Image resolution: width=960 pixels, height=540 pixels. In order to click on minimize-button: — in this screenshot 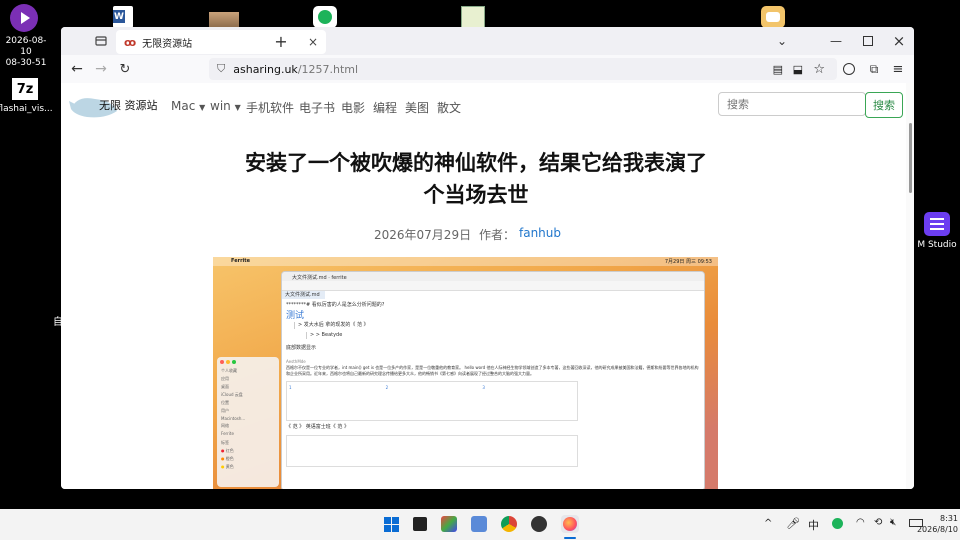, I will do `click(836, 41)`.